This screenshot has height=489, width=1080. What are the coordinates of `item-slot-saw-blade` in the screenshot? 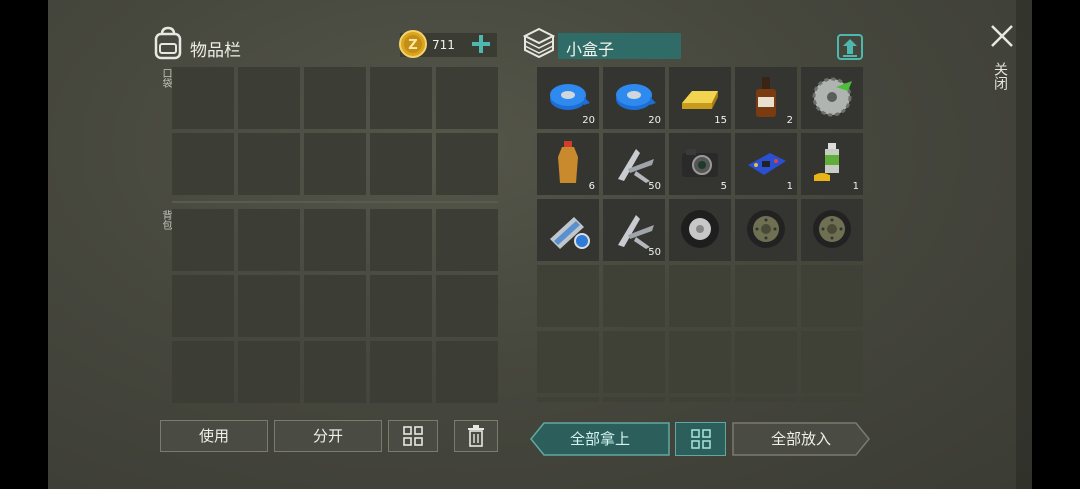 It's located at (832, 98).